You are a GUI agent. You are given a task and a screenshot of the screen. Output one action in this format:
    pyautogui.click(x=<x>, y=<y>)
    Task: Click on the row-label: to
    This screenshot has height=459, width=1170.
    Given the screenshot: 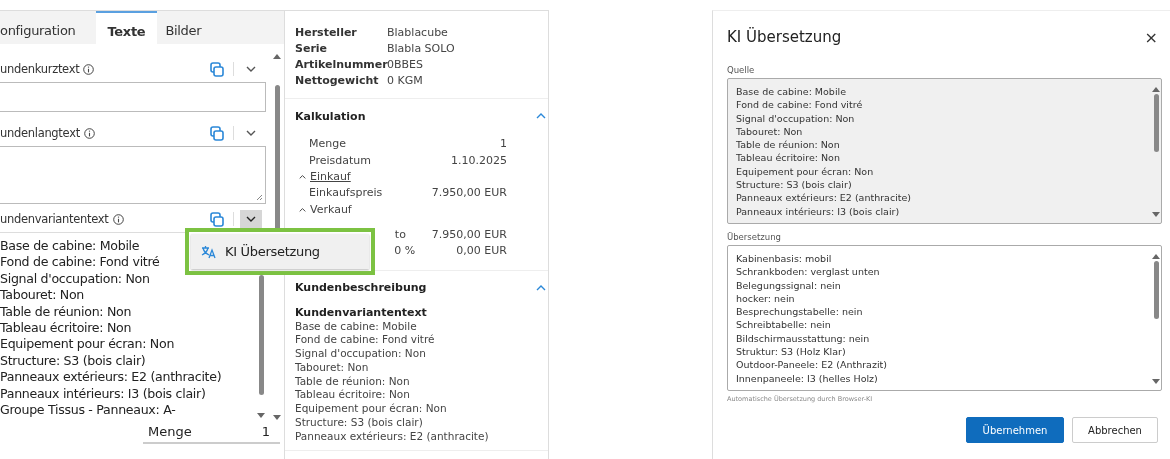 What is the action you would take?
    pyautogui.click(x=400, y=234)
    